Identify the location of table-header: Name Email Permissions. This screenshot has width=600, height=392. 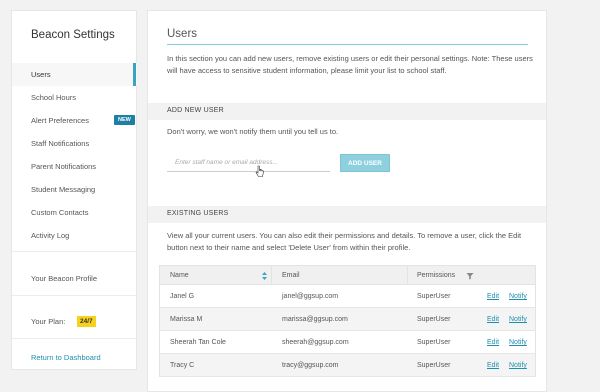
(347, 275).